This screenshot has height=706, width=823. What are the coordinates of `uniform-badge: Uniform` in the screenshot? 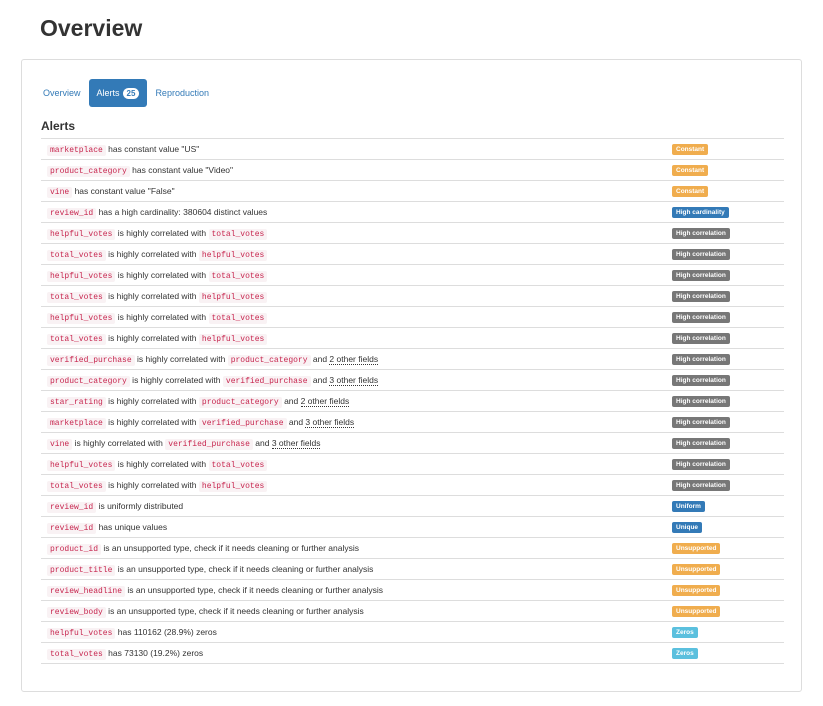 It's located at (688, 506).